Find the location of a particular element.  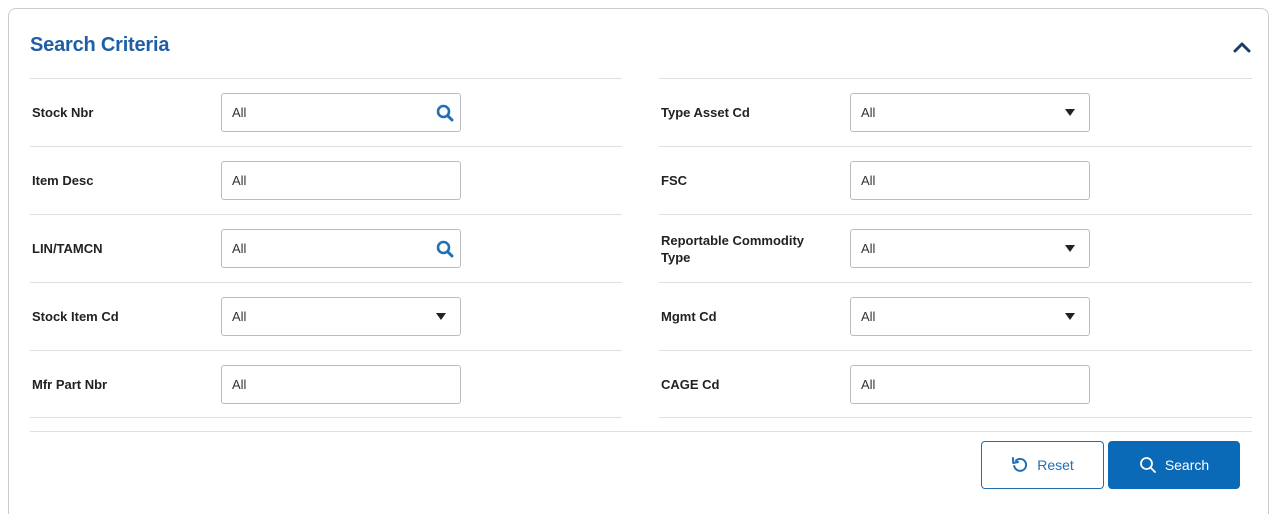

field-label: Stock Nbr is located at coordinates (63, 112).